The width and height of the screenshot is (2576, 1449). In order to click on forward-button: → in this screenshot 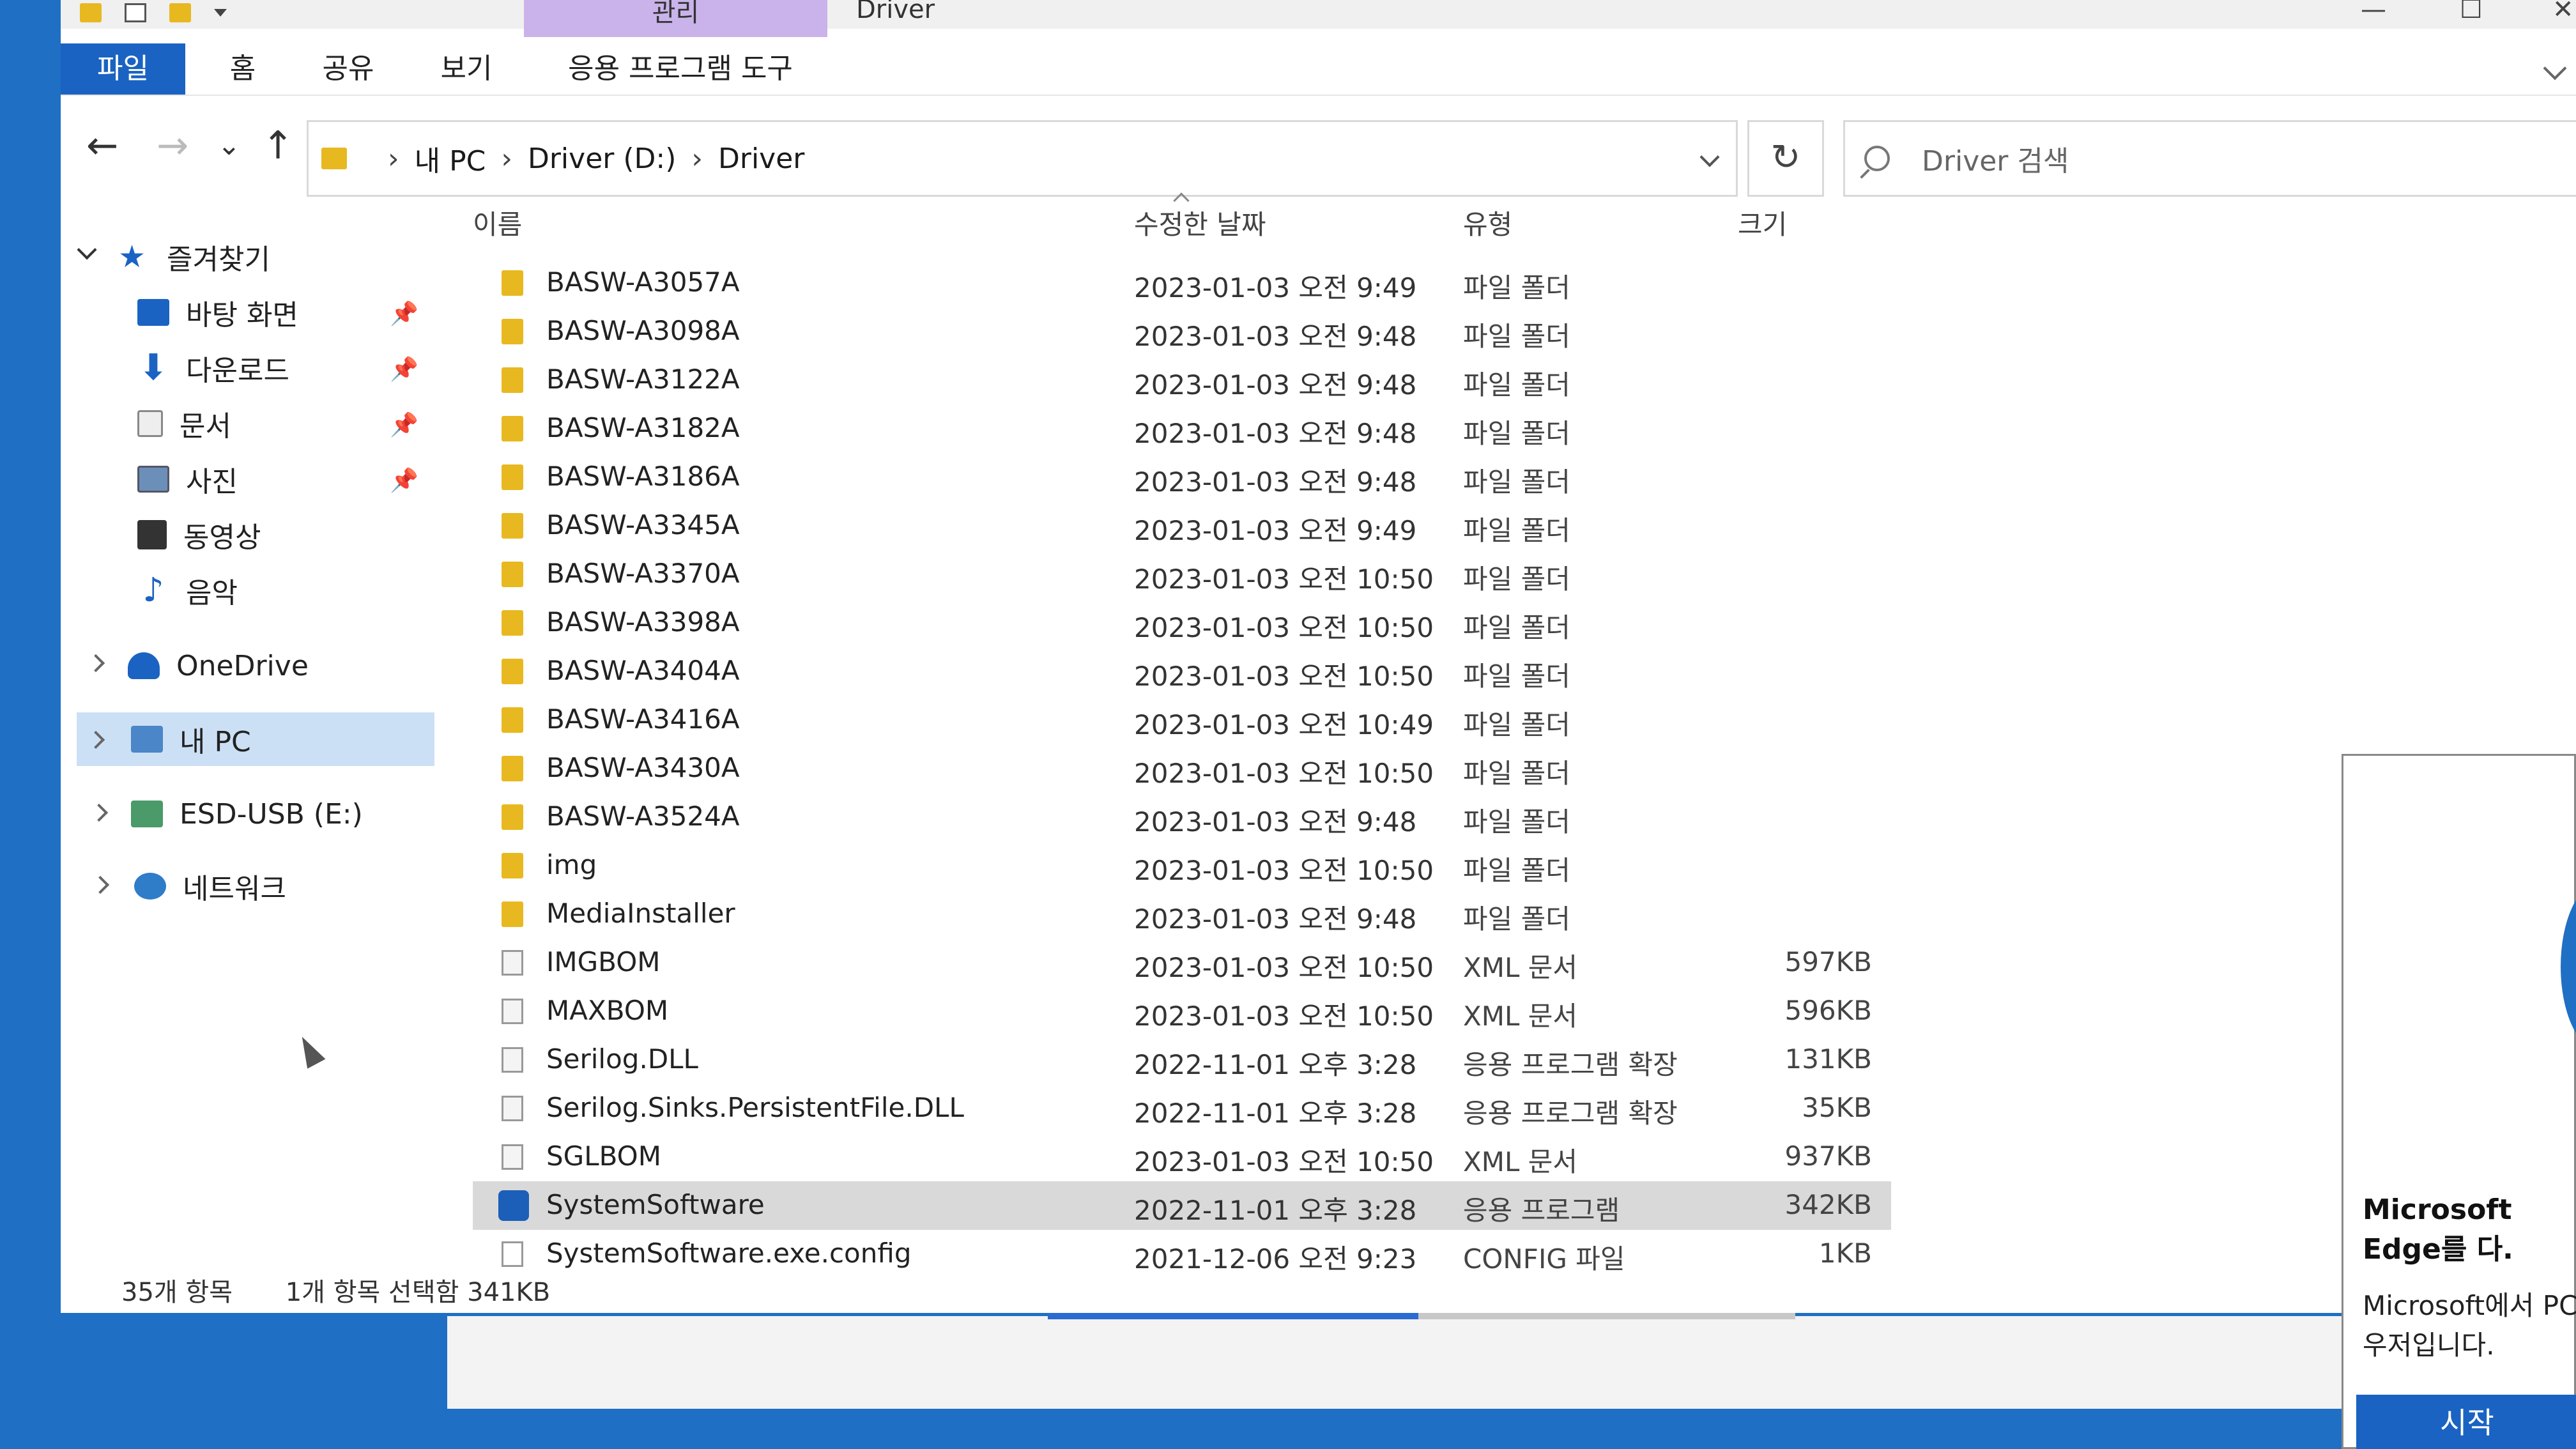, I will do `click(172, 145)`.